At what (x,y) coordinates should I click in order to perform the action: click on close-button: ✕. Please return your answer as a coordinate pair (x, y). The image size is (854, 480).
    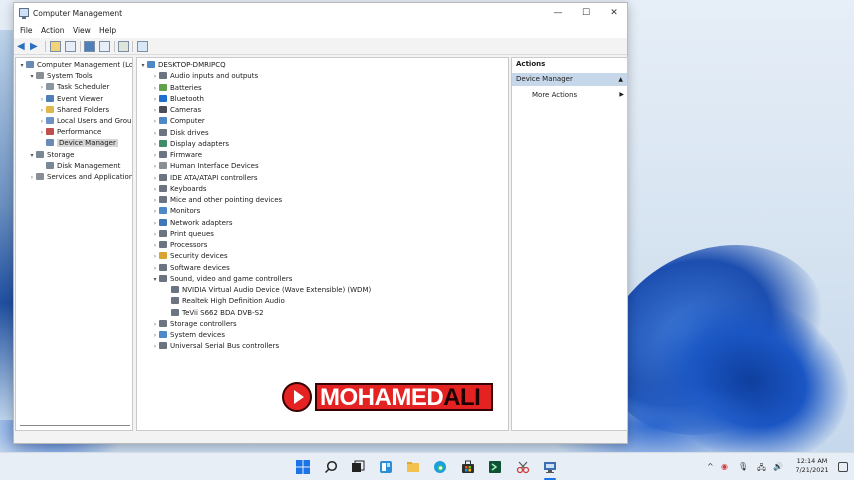
    Looking at the image, I should click on (614, 13).